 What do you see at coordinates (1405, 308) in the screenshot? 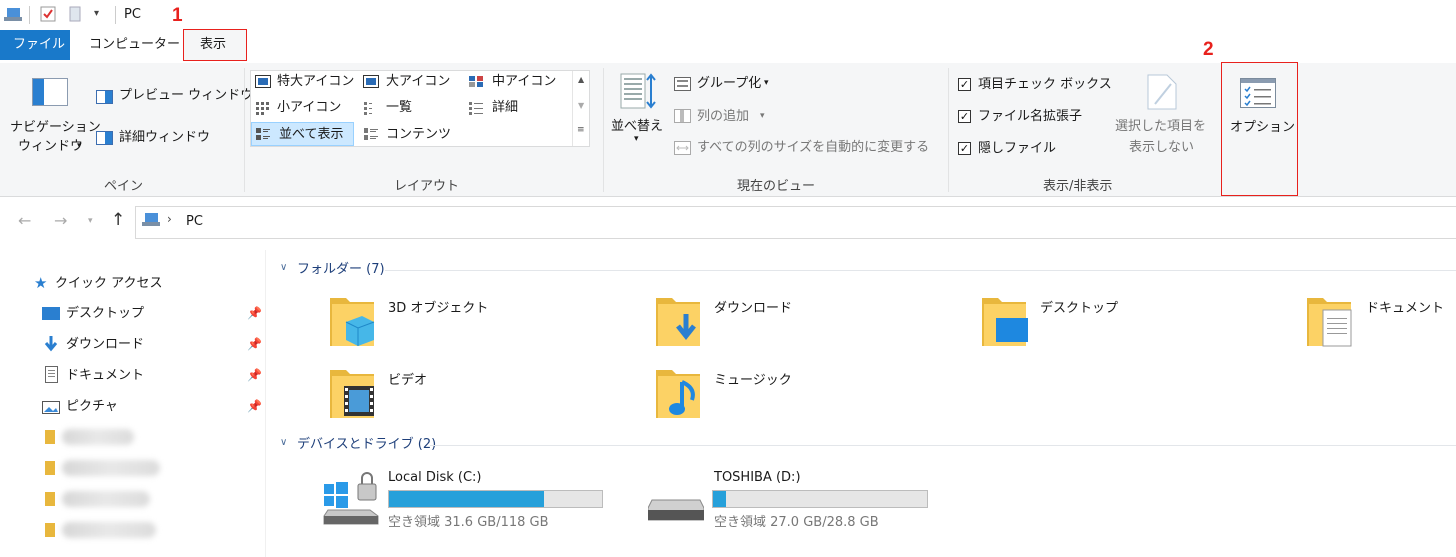
I see `folder-label-documents: ドキュメント` at bounding box center [1405, 308].